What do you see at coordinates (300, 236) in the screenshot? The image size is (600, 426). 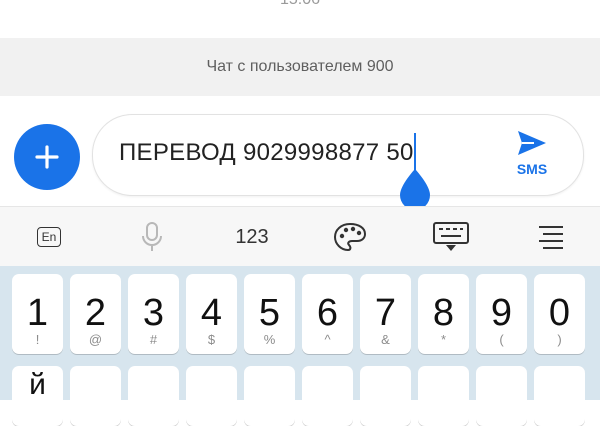 I see `keyboard-toolbar: En 123` at bounding box center [300, 236].